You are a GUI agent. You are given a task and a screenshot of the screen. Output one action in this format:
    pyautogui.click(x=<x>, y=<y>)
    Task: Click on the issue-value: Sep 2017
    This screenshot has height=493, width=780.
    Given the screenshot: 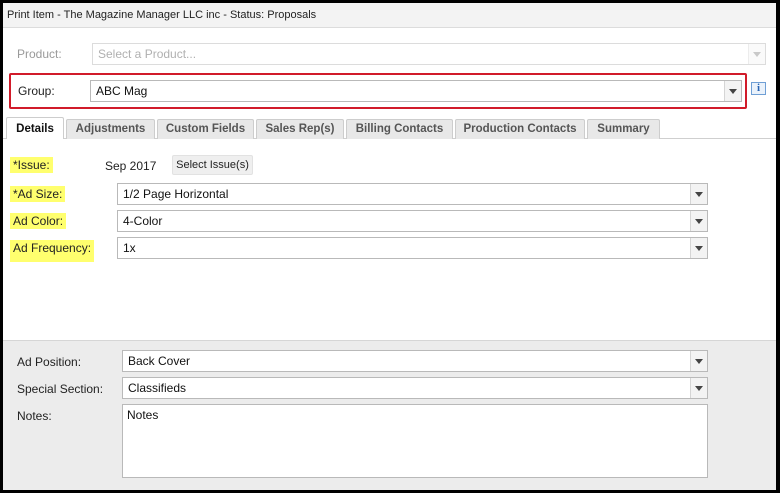 What is the action you would take?
    pyautogui.click(x=131, y=166)
    